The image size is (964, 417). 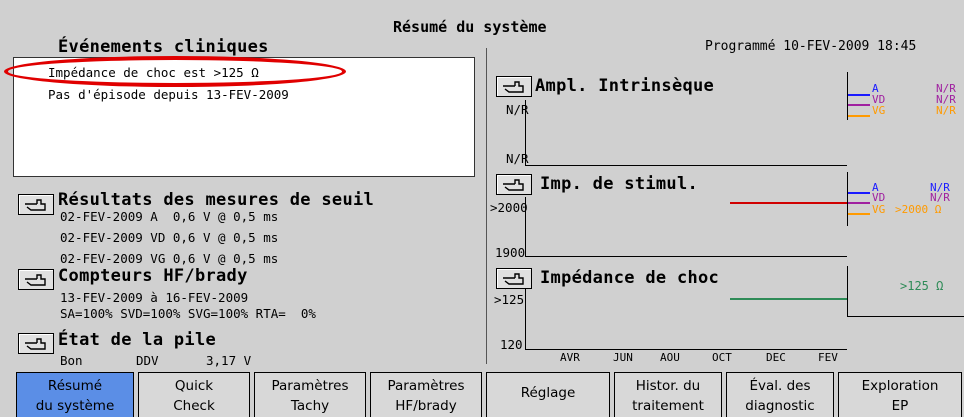 What do you see at coordinates (510, 252) in the screenshot?
I see `stim-y-bottom: 1900` at bounding box center [510, 252].